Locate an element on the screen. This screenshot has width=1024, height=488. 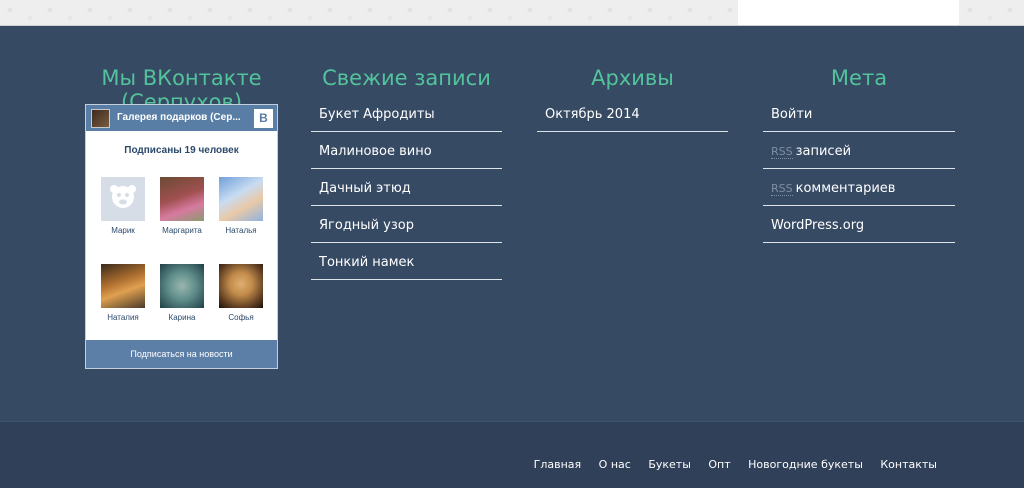
recent-posts-heading: Свежие записи is located at coordinates (406, 78).